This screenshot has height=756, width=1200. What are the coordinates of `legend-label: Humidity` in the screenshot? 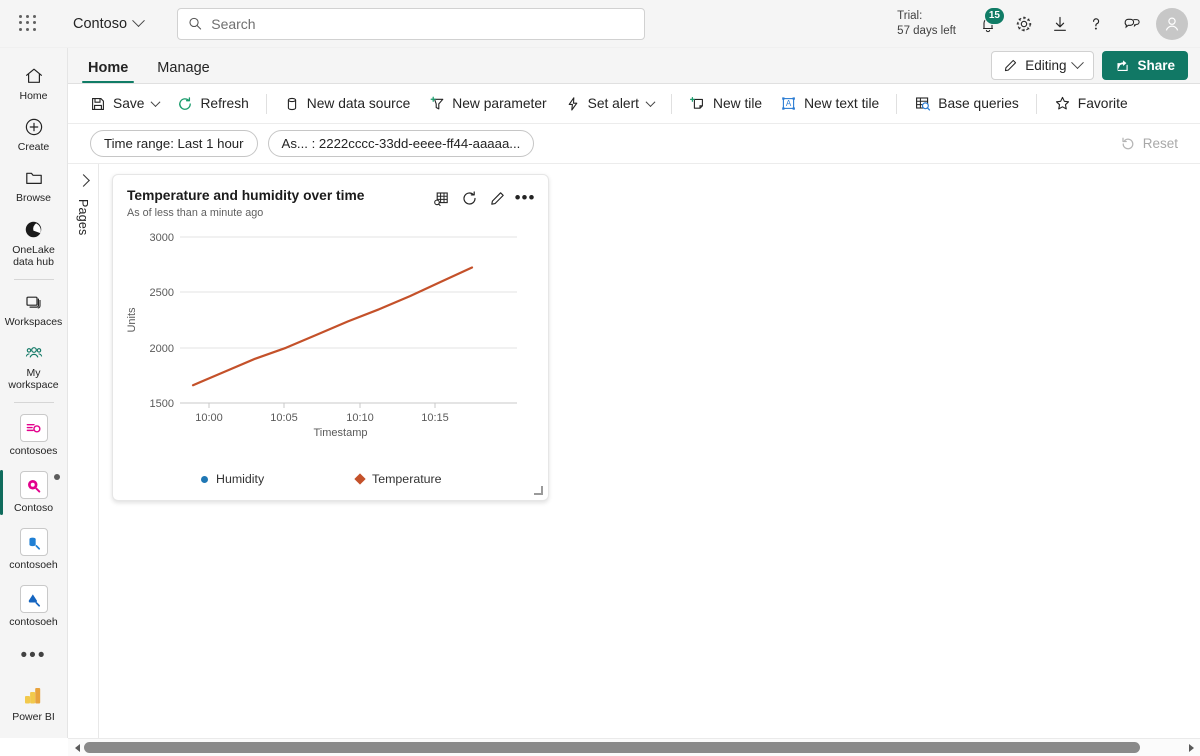 It's located at (240, 479).